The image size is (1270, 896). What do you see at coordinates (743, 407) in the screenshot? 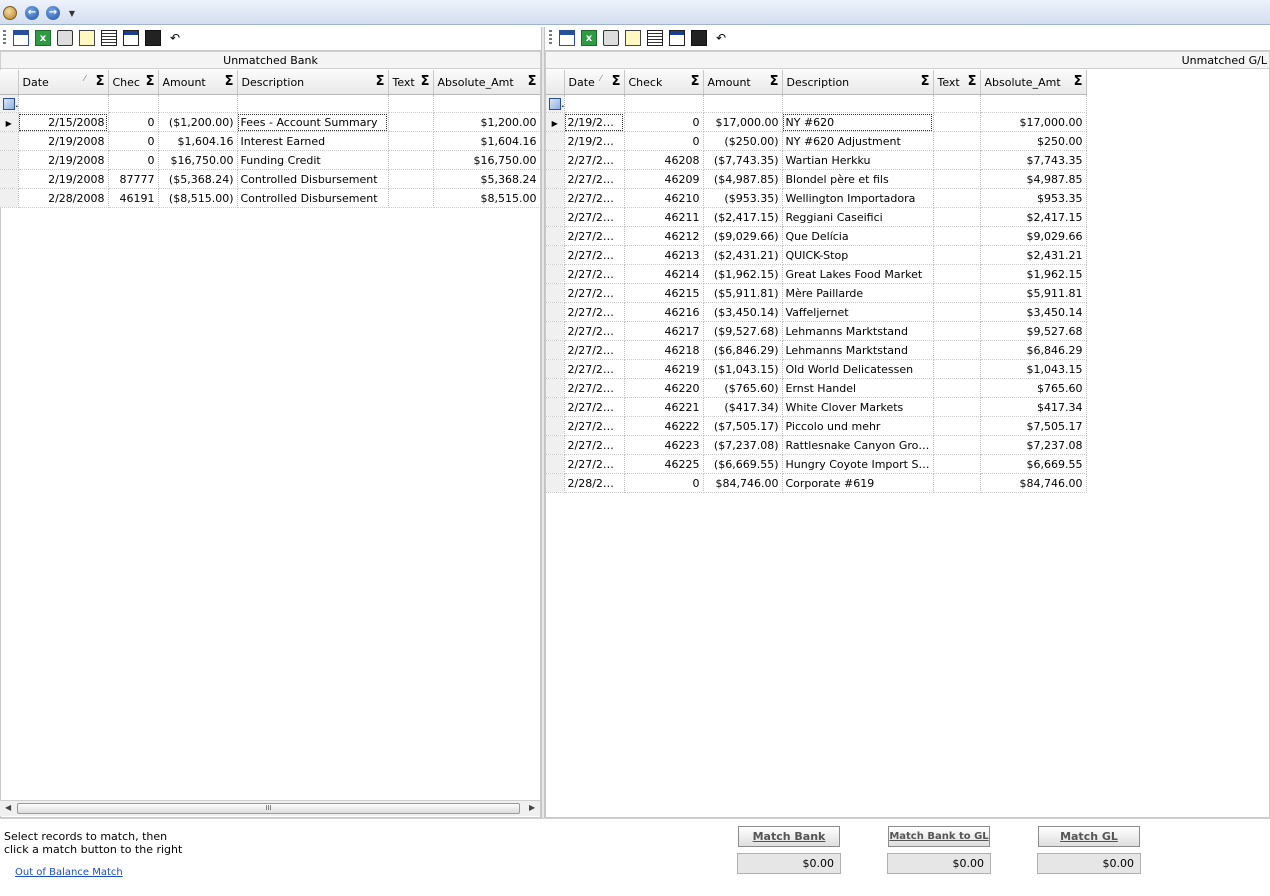
I see `amount-cell: ($417.34)` at bounding box center [743, 407].